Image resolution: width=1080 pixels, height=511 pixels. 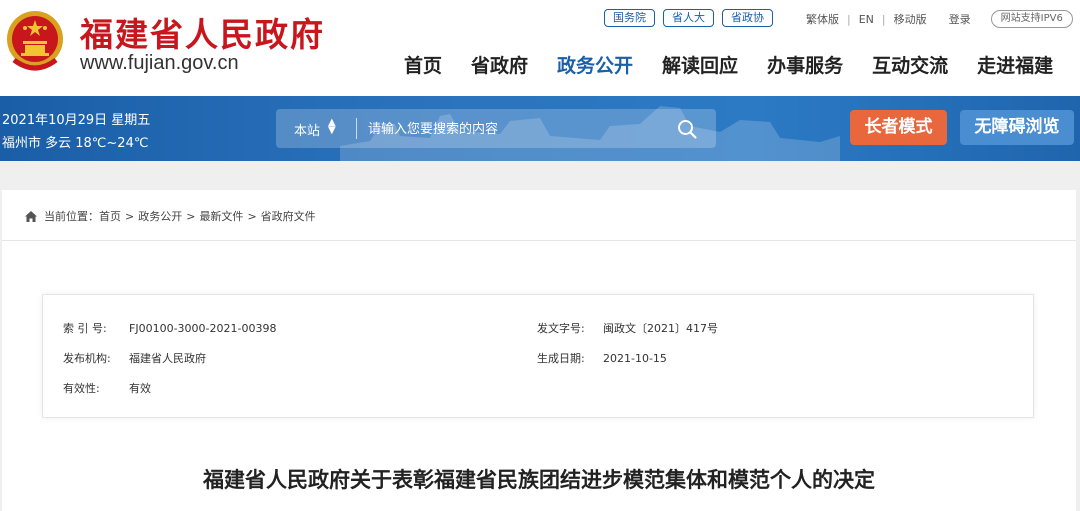 What do you see at coordinates (423, 64) in the screenshot?
I see `nav-home: 首页` at bounding box center [423, 64].